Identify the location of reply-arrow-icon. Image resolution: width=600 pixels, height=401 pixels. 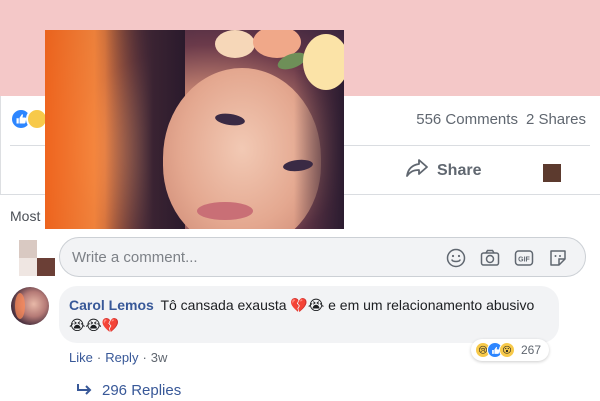
(84, 390).